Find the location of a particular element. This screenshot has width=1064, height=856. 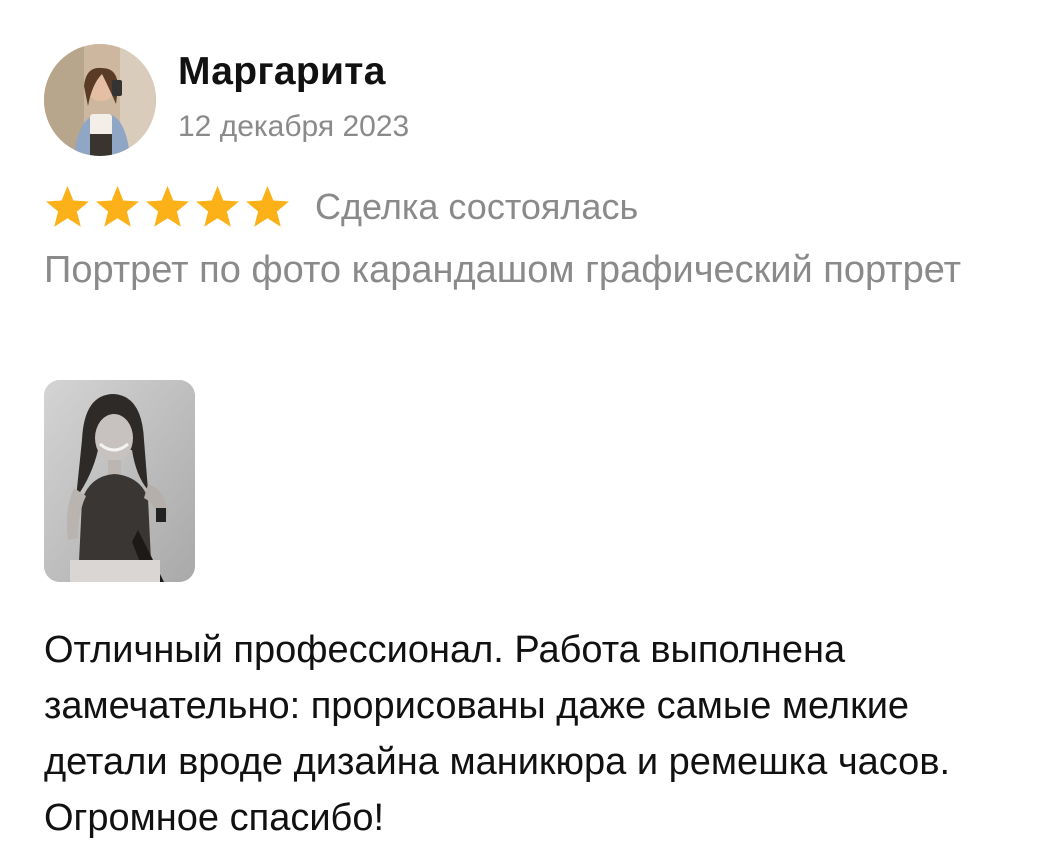

portrait-photo-icon is located at coordinates (119, 481).